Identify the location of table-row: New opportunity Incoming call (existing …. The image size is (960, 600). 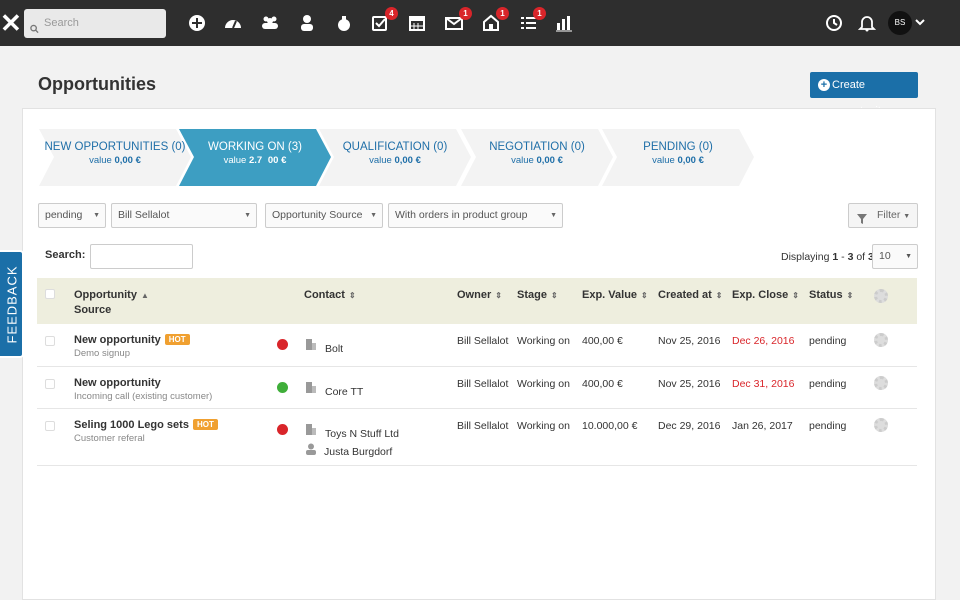
(477, 388).